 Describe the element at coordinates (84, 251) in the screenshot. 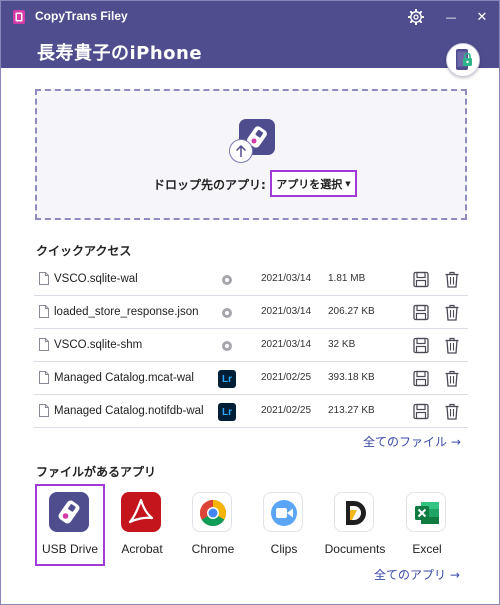

I see `quick-access-title: クイックアクセス` at that location.